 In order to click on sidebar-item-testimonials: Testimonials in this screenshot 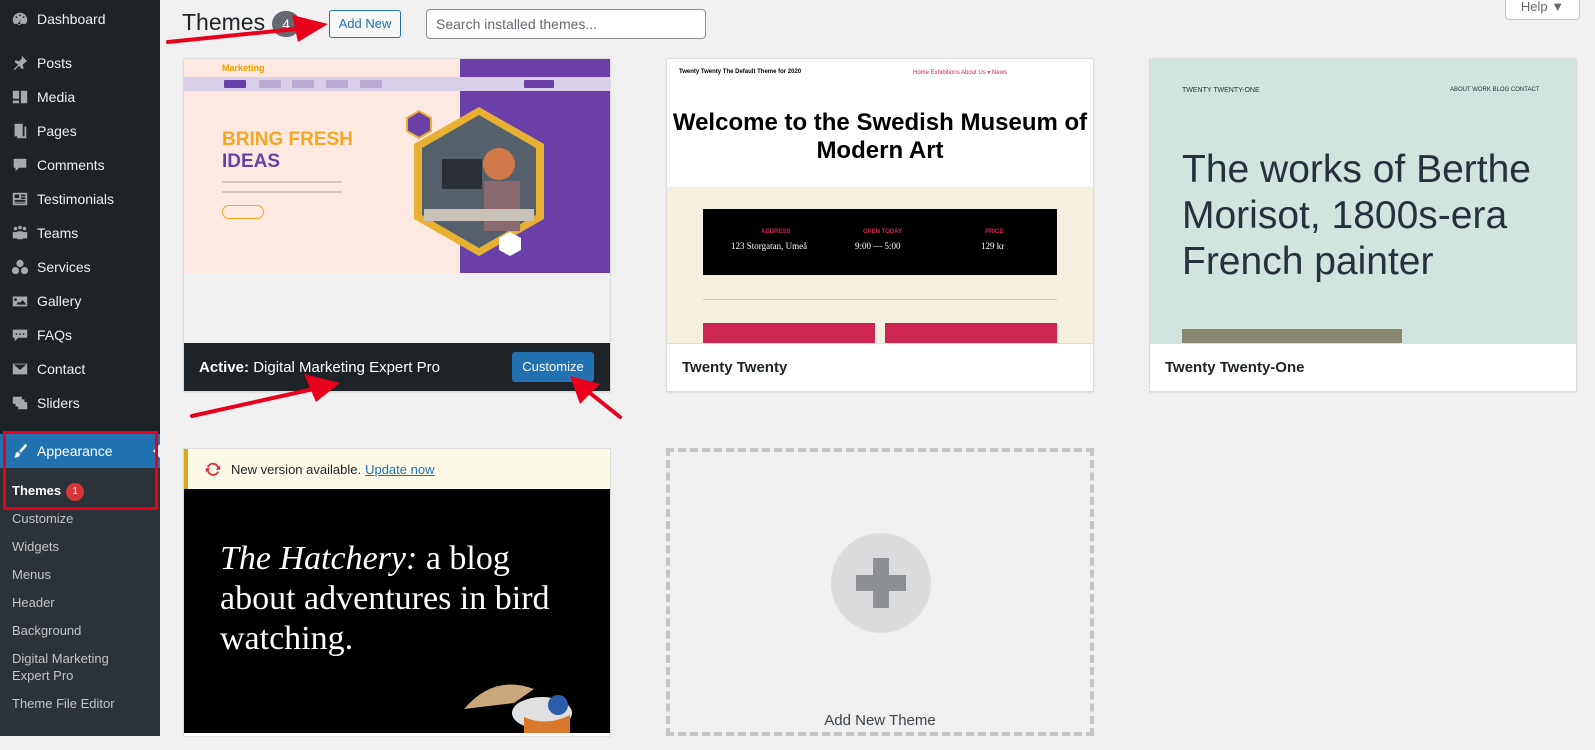, I will do `click(80, 199)`.